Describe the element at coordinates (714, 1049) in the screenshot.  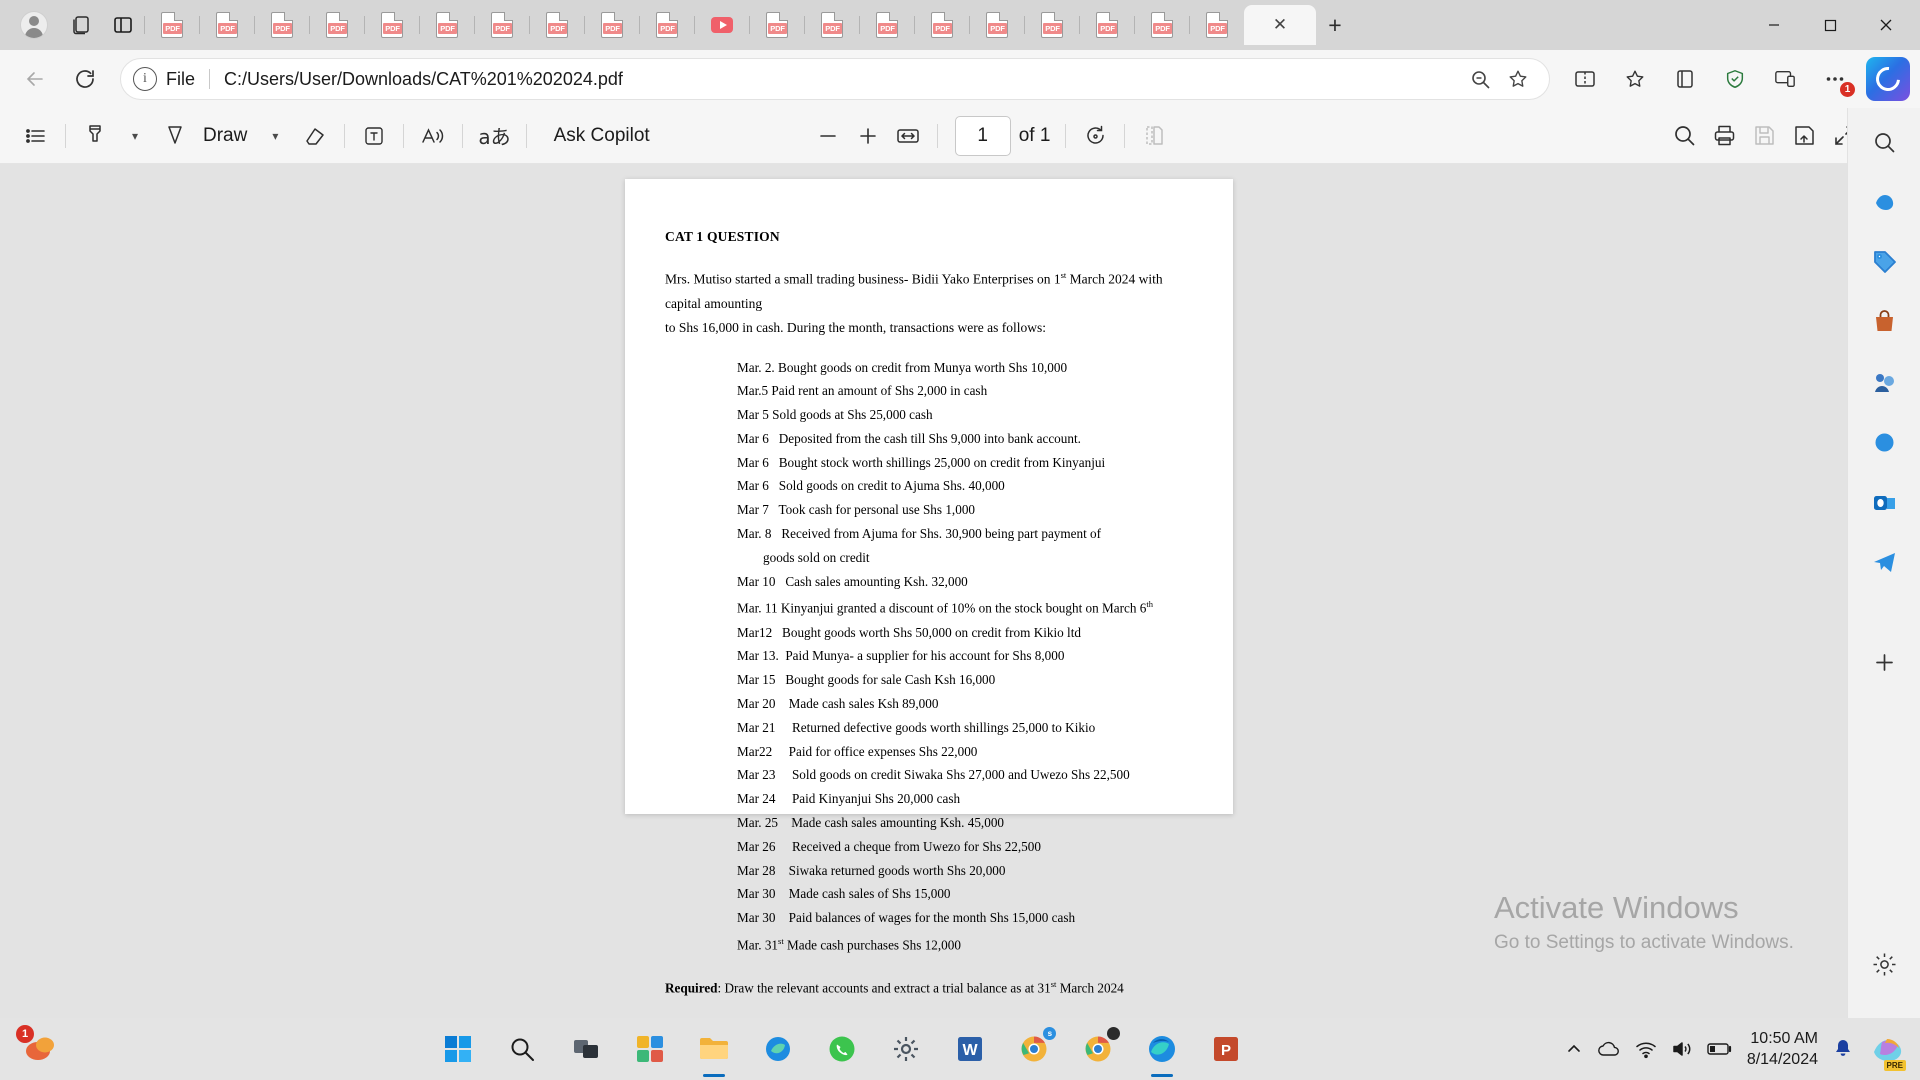
I see `file-explorer-button` at that location.